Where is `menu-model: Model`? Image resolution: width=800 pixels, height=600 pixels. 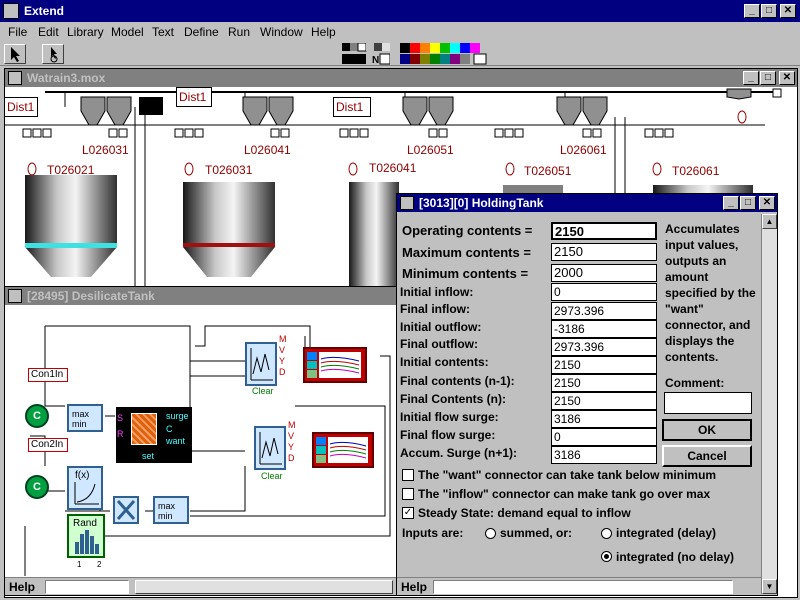
menu-model: Model is located at coordinates (127, 32).